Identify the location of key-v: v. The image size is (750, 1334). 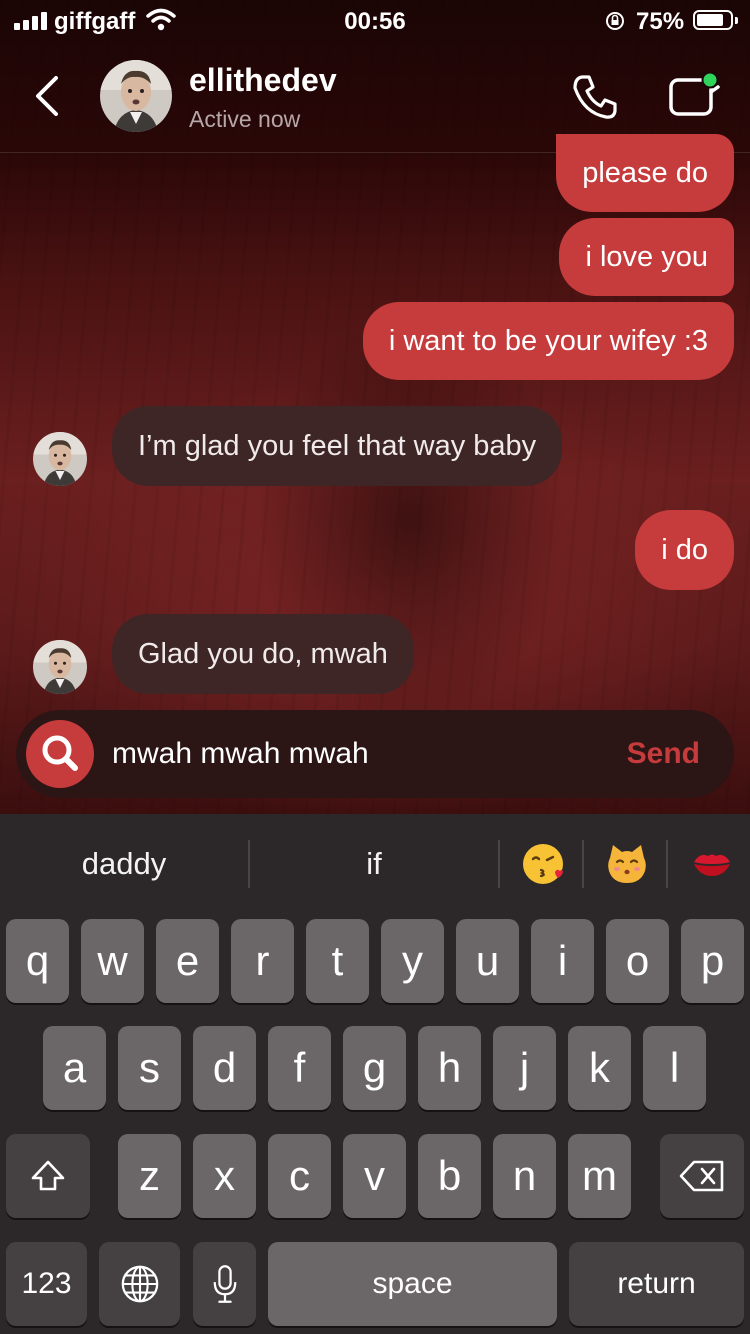
(374, 1176).